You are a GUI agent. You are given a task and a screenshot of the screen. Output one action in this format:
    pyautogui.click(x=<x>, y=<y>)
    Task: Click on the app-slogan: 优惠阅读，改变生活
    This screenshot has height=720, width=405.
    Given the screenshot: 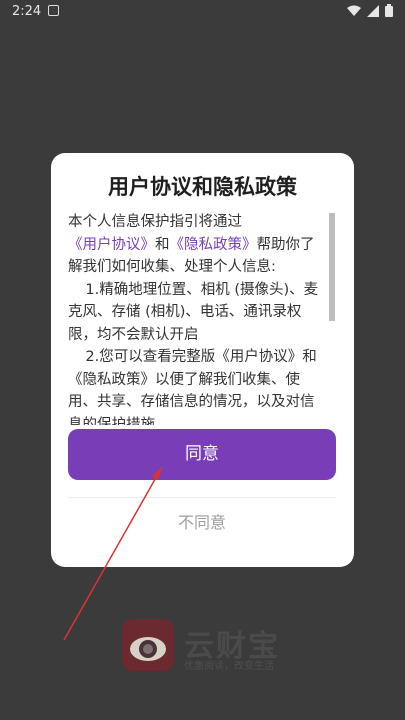 What is the action you would take?
    pyautogui.click(x=229, y=666)
    